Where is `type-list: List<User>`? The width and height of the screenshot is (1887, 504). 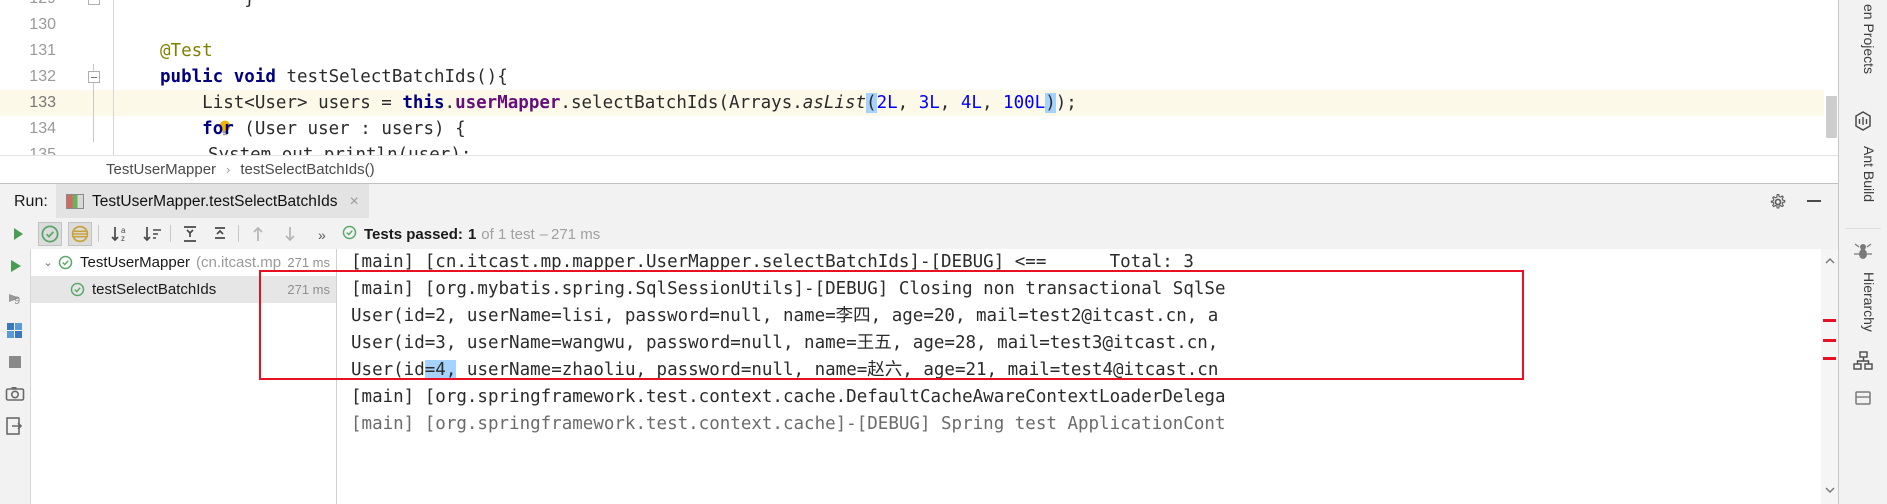
type-list: List<User> is located at coordinates (255, 103).